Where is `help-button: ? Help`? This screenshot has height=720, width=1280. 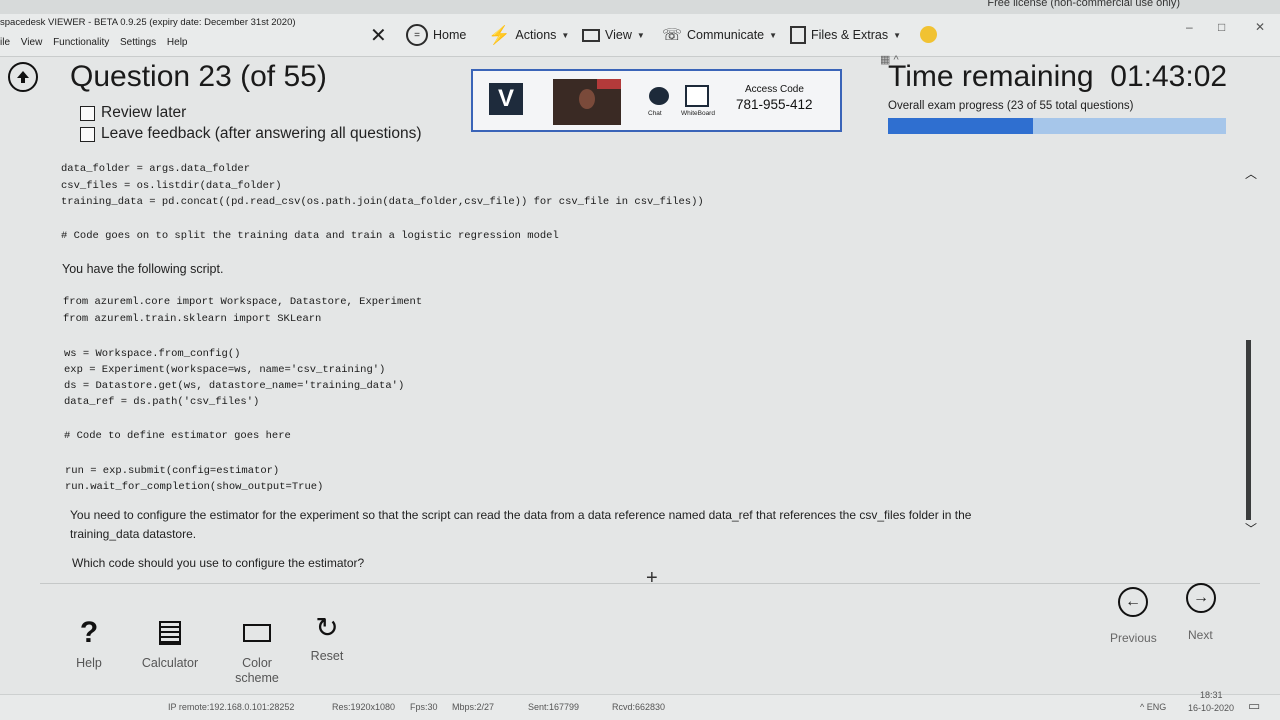 help-button: ? Help is located at coordinates (89, 643).